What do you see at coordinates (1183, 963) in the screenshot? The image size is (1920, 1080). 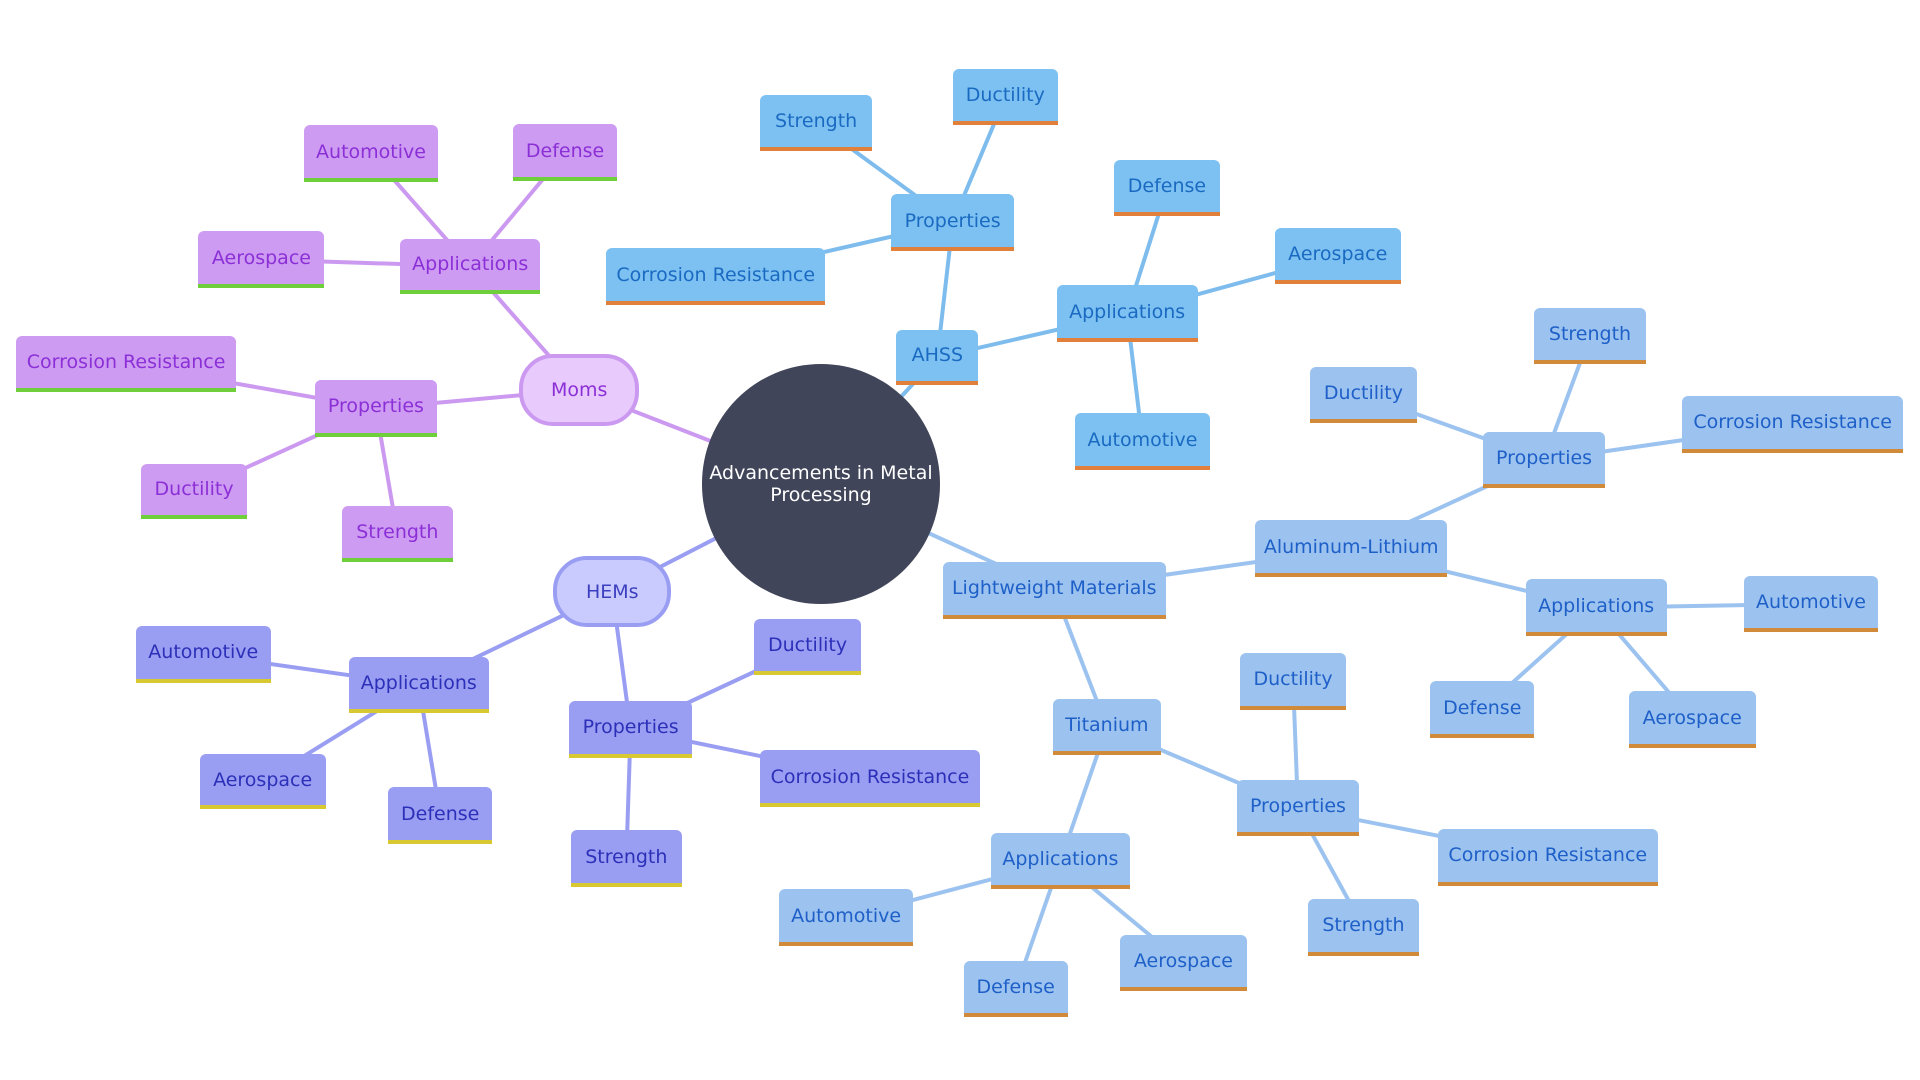 I see `ti-app-aerospace: Aerospace` at bounding box center [1183, 963].